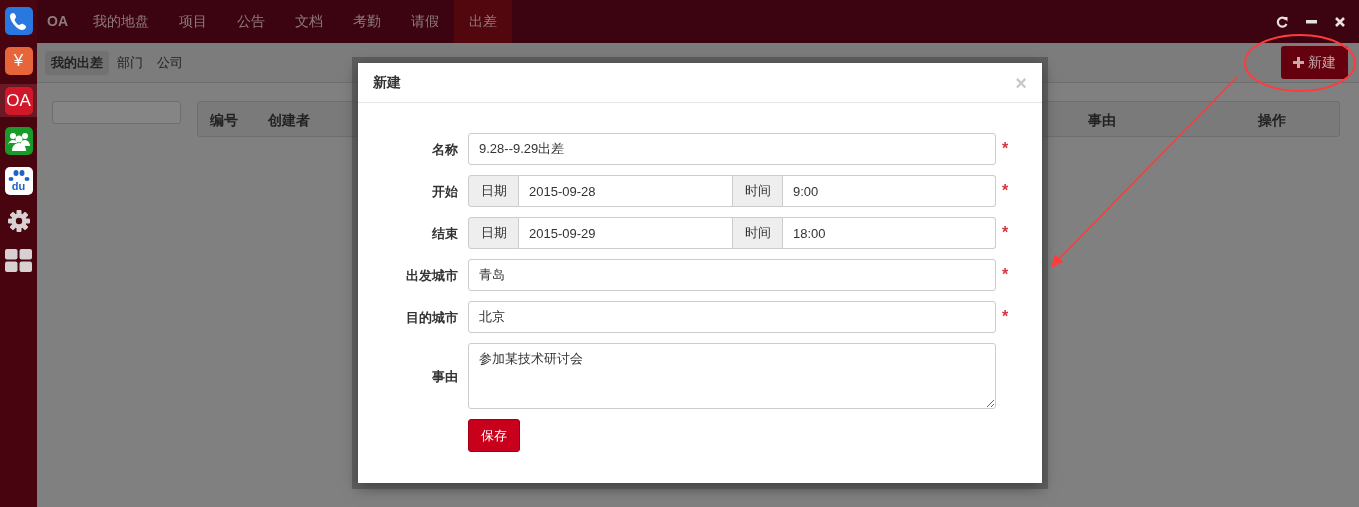 The height and width of the screenshot is (507, 1359). Describe the element at coordinates (289, 120) in the screenshot. I see `column-header: 创建者` at that location.